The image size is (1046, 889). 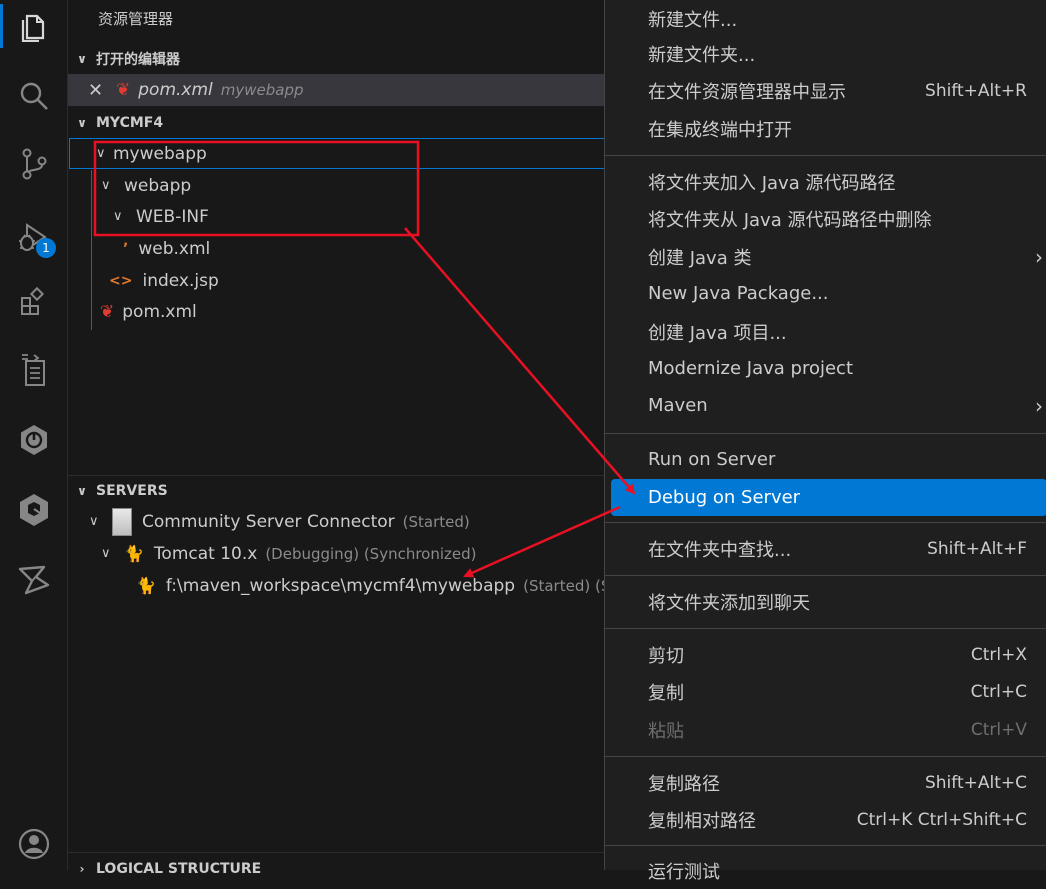 I want to click on explorer-icon, so click(x=27, y=26).